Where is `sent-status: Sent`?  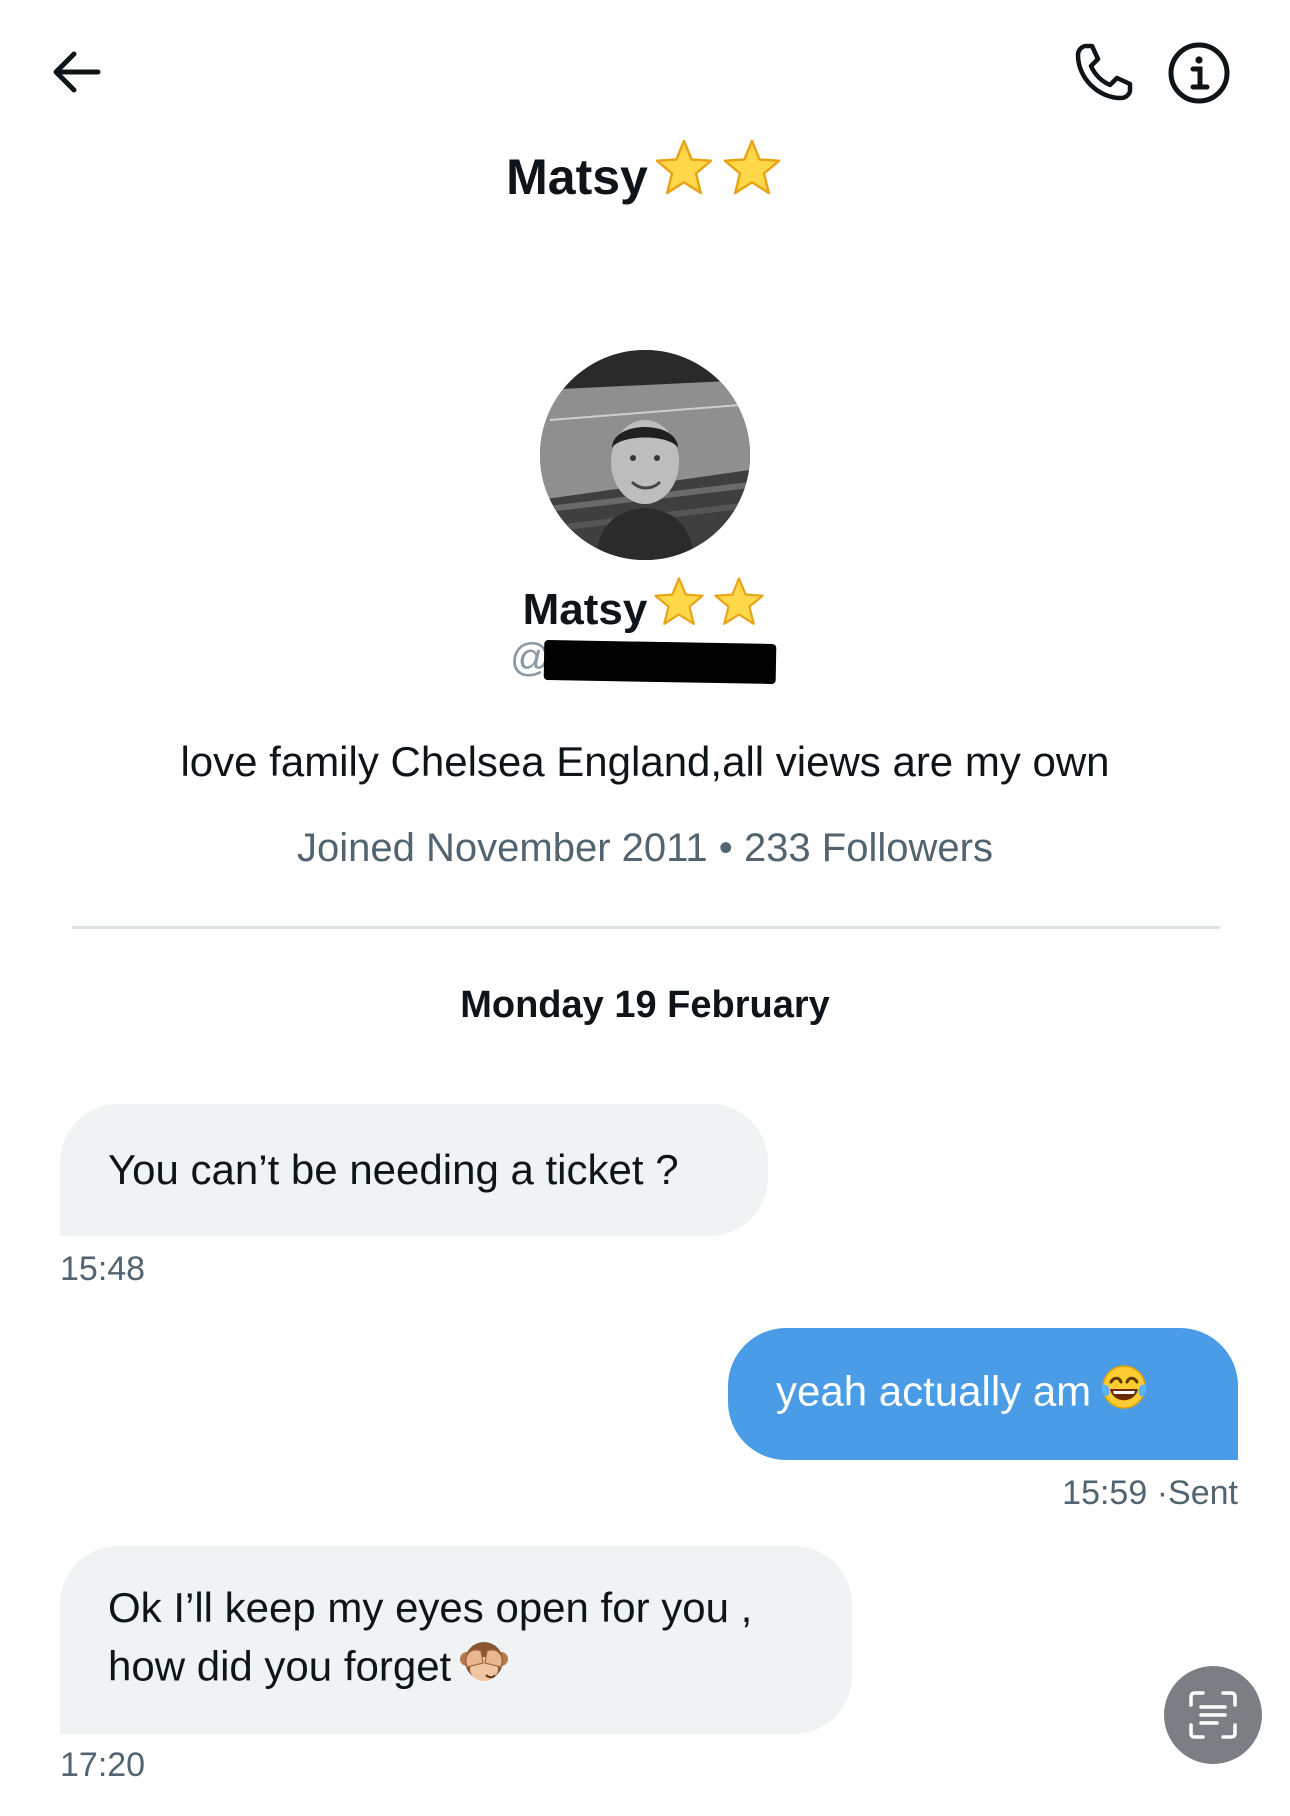 sent-status: Sent is located at coordinates (1203, 1493).